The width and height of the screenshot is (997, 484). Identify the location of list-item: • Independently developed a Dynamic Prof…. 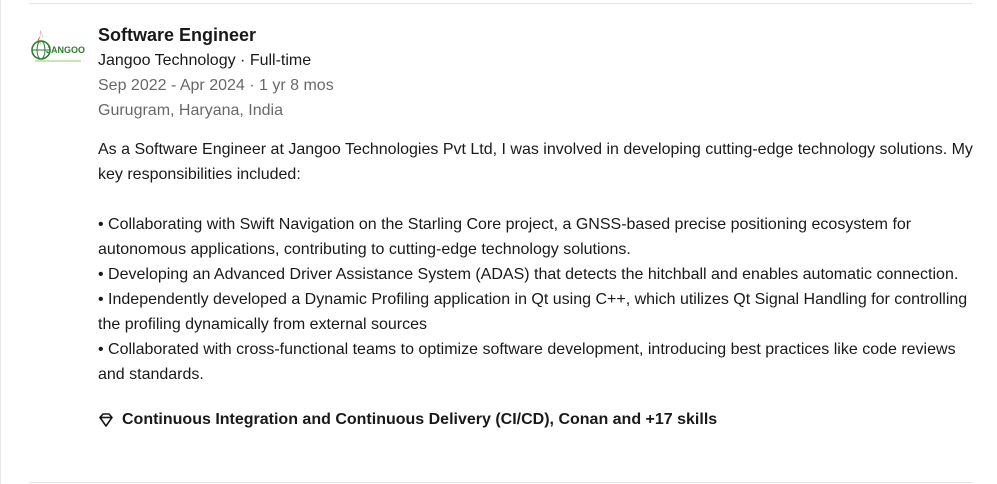
(533, 312).